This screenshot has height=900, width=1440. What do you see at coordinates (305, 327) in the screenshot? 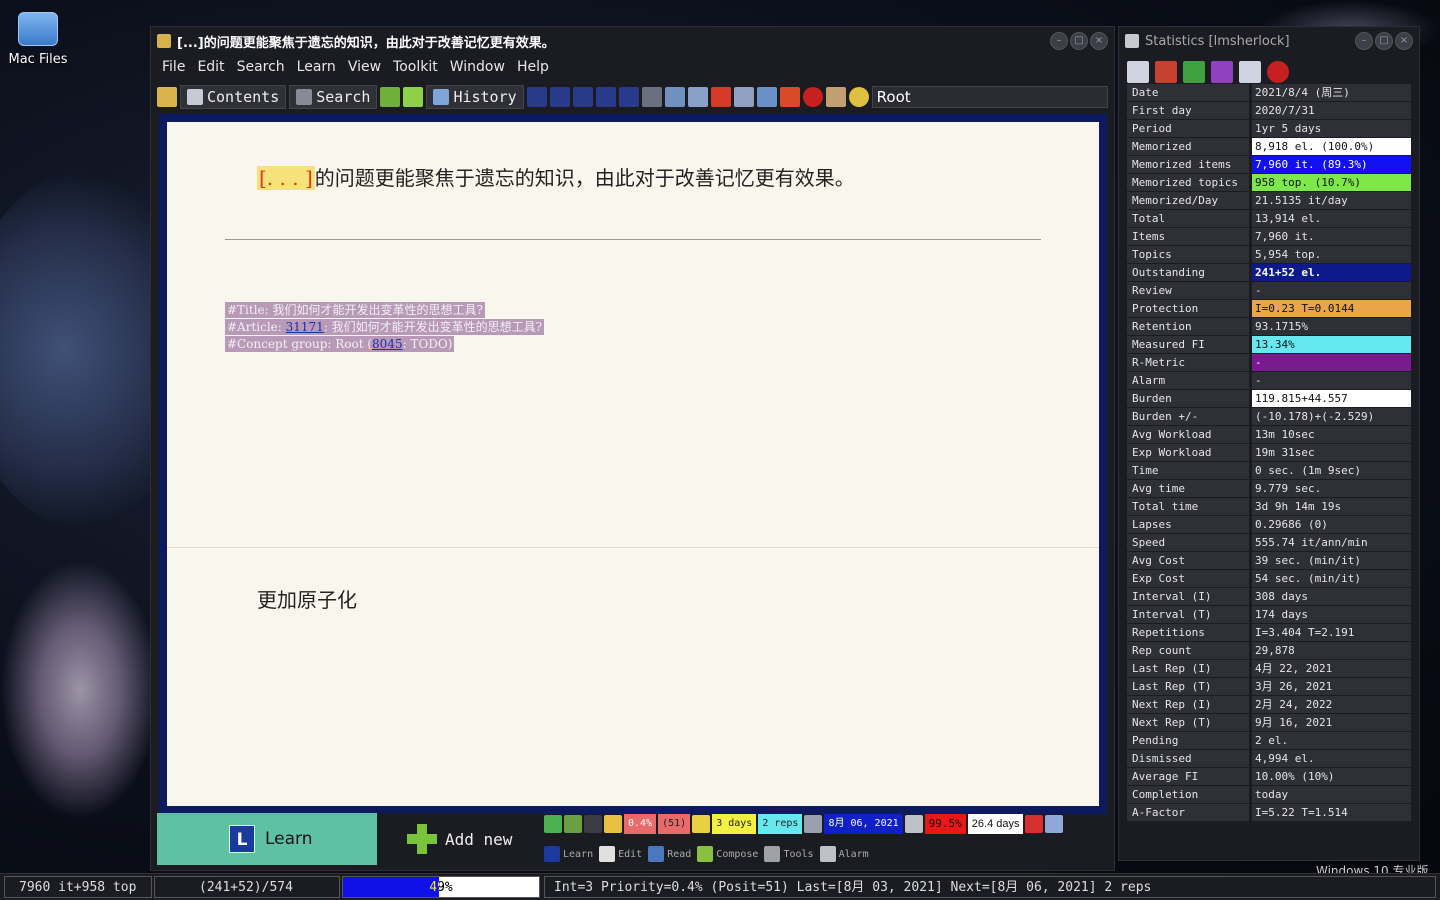
I see `article-link: 31171` at bounding box center [305, 327].